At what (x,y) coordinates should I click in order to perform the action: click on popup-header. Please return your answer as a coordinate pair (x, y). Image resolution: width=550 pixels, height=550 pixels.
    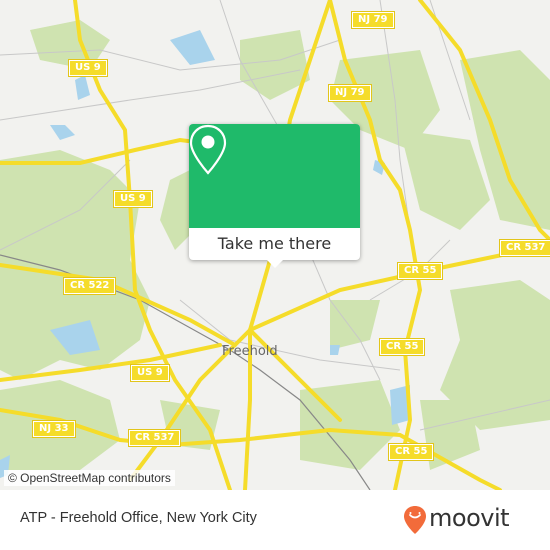
    Looking at the image, I should click on (274, 176).